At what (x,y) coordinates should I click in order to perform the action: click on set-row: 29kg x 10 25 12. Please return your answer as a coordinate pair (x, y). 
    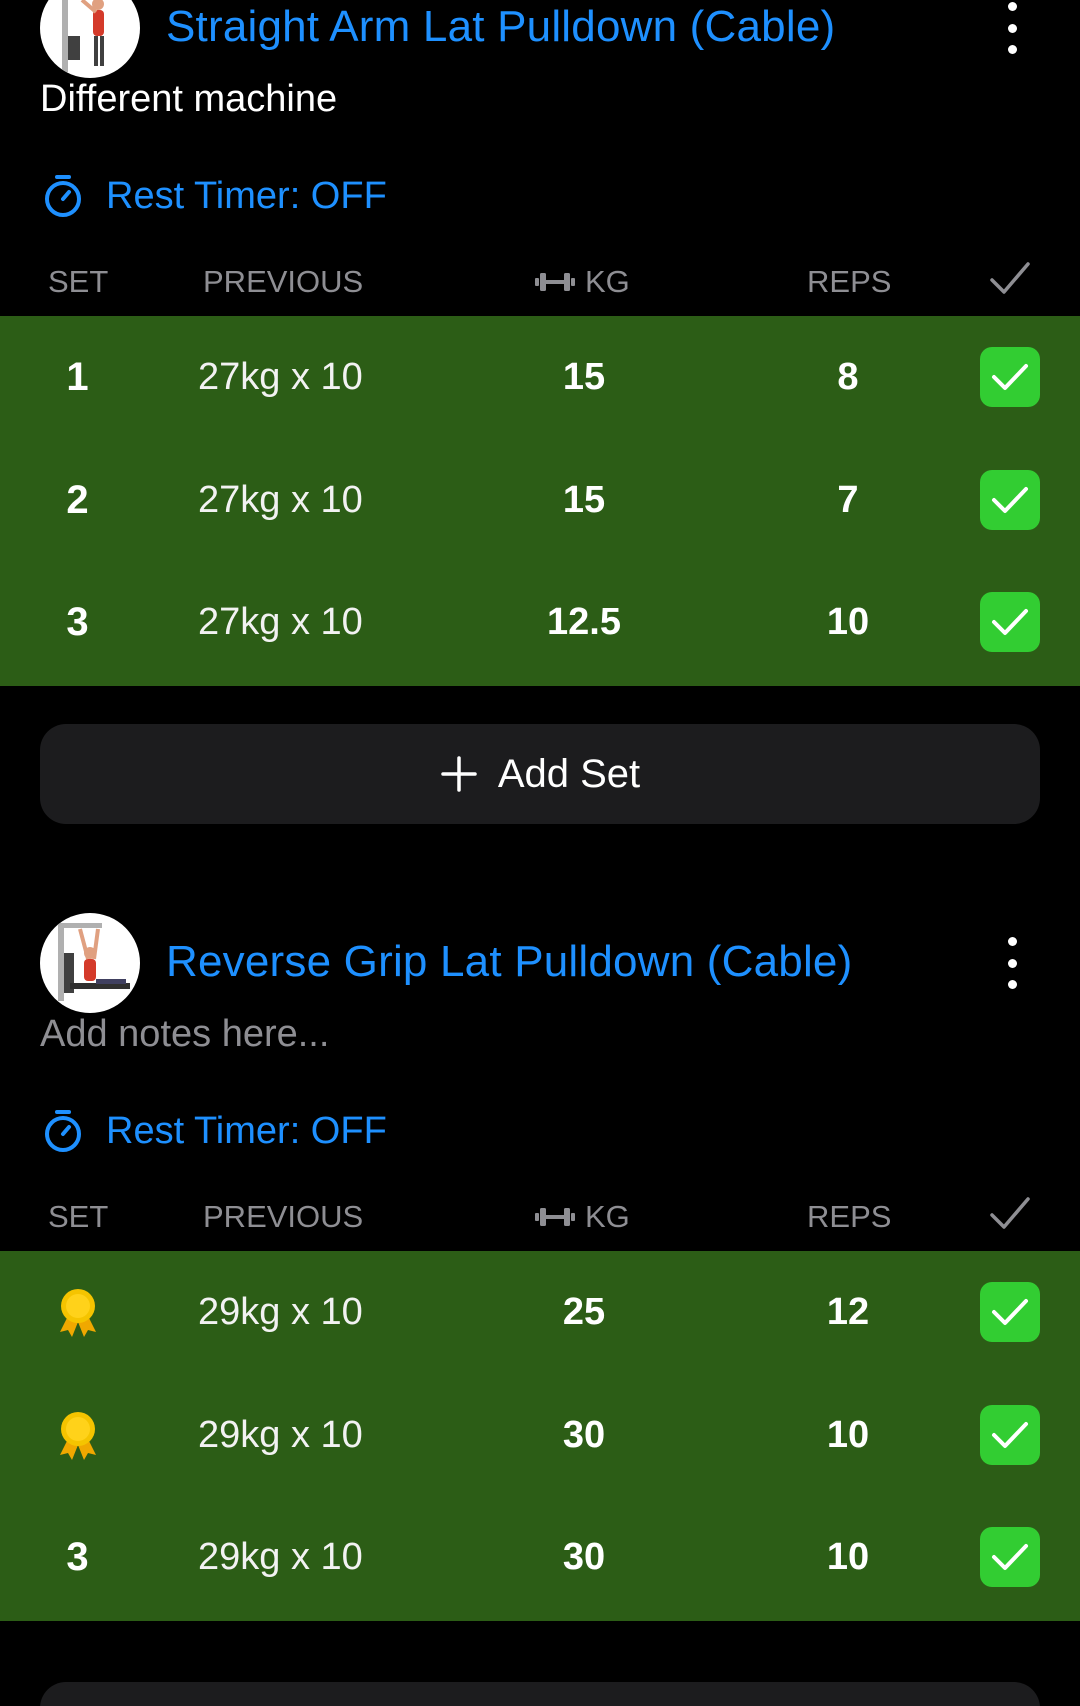
    Looking at the image, I should click on (540, 1312).